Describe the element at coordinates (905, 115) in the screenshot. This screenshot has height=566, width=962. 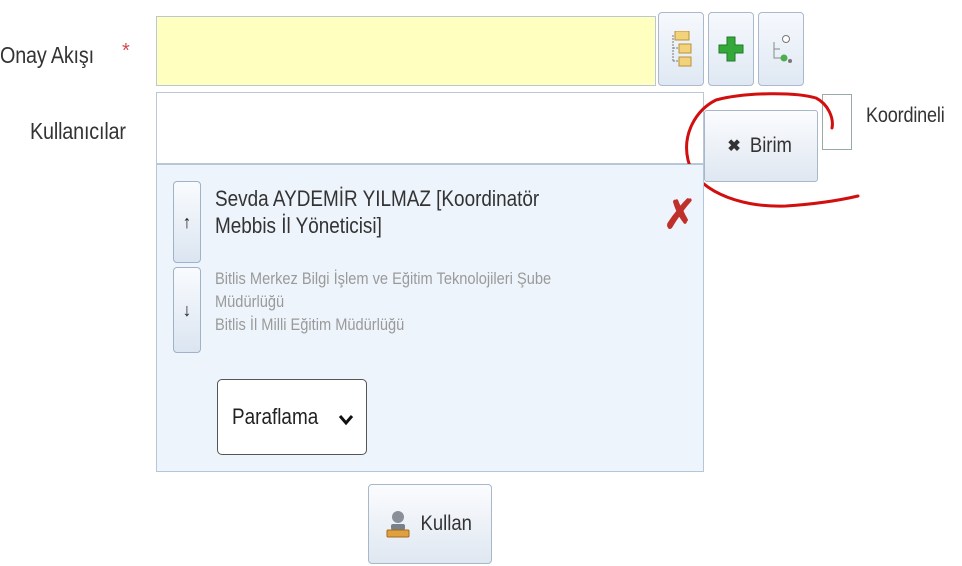
I see `koordineli-label: Koordineli` at that location.